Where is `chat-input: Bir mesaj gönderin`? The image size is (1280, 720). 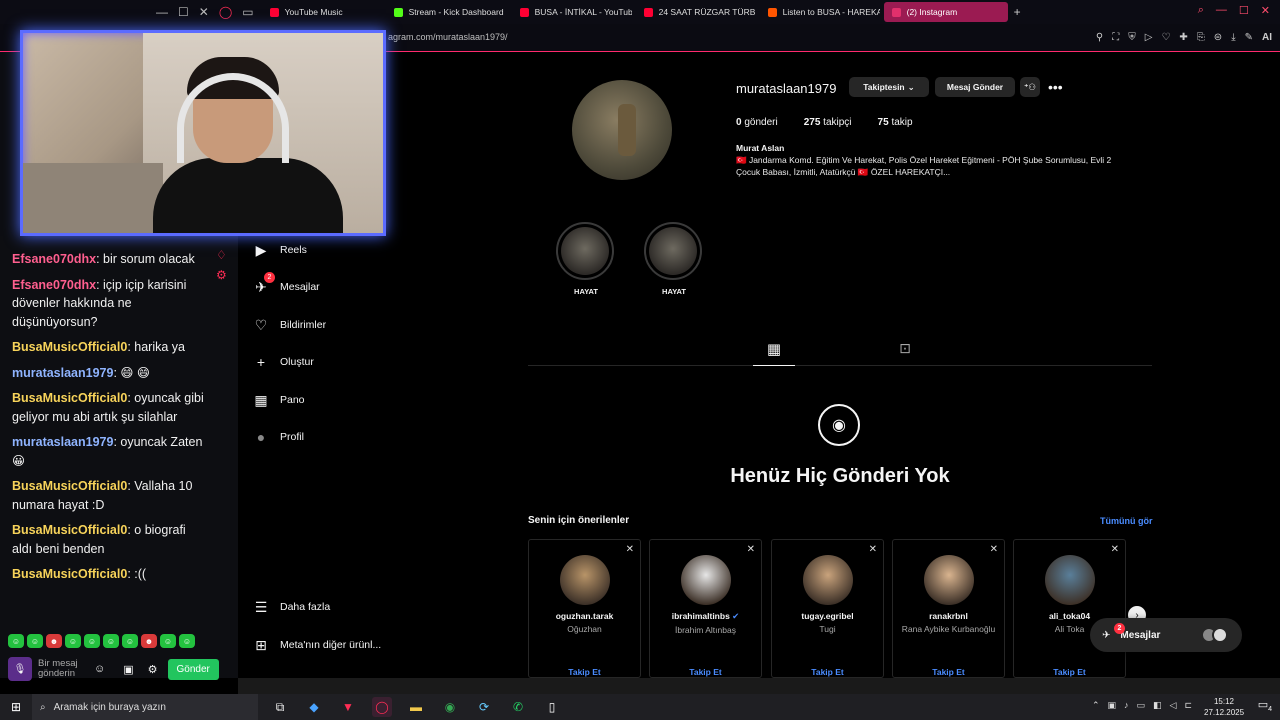 chat-input: Bir mesaj gönderin is located at coordinates (63, 669).